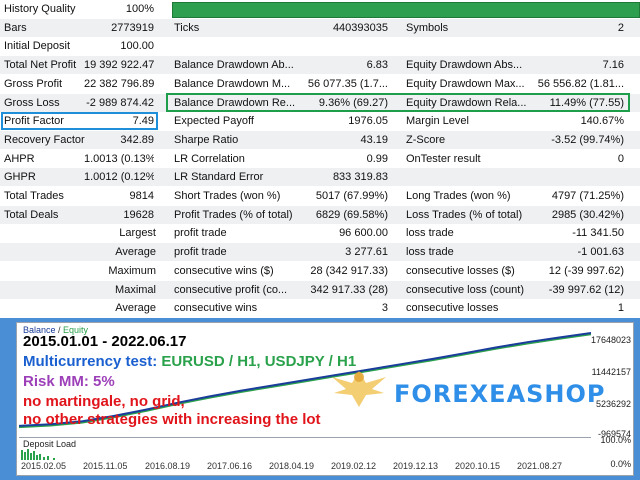 The height and width of the screenshot is (480, 640). Describe the element at coordinates (44, 466) in the screenshot. I see `x-axis-label: 2015.02.05` at that location.